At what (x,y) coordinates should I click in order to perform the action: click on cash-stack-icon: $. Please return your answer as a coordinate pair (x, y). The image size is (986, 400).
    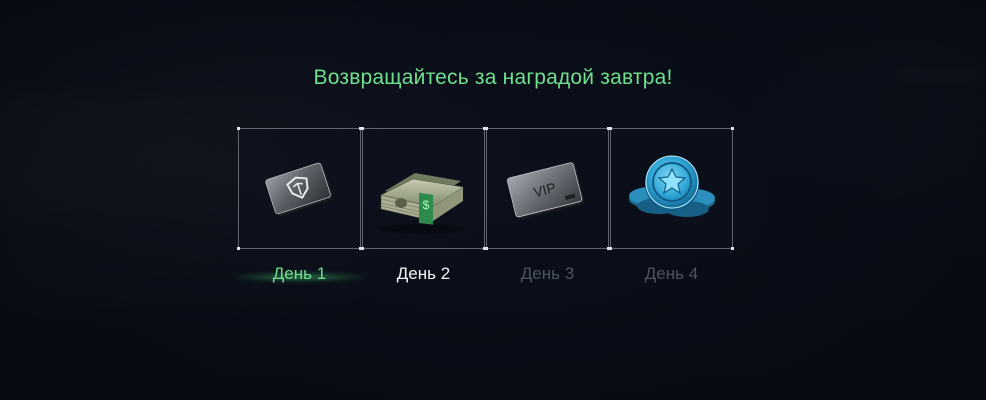
    Looking at the image, I should click on (422, 203).